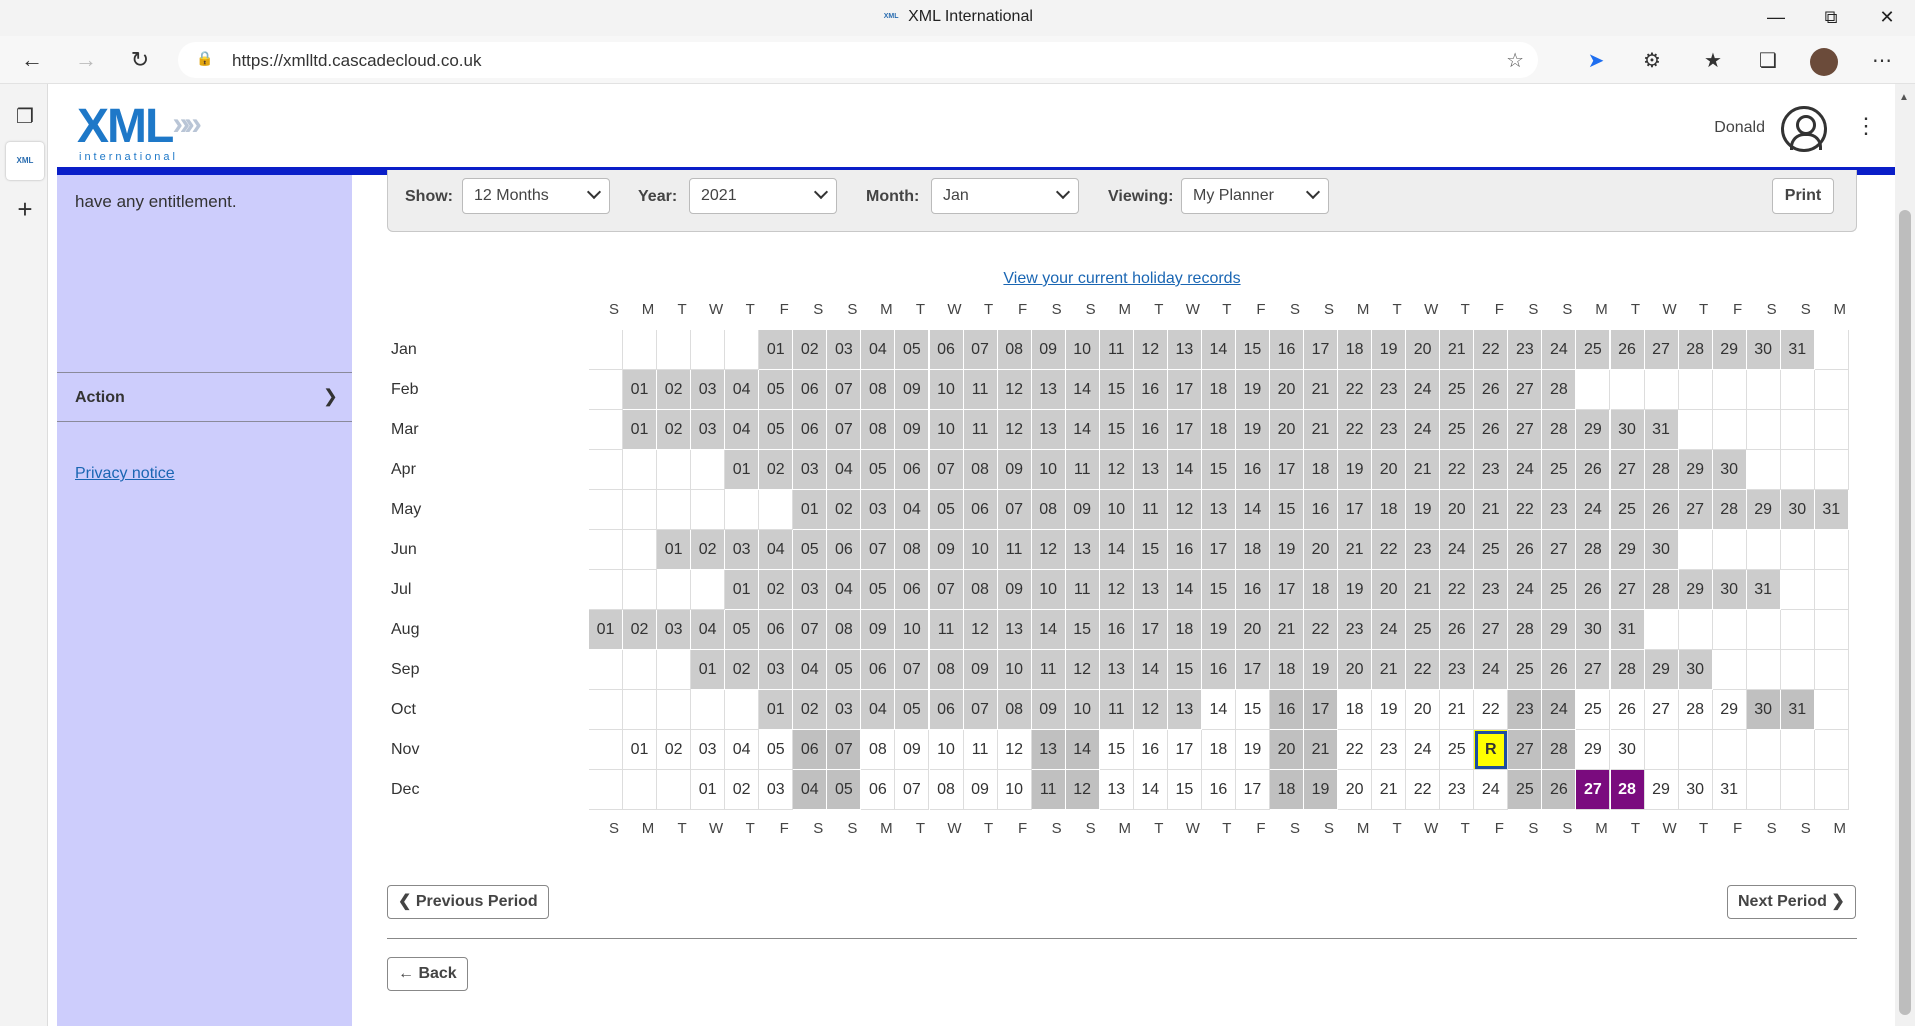  I want to click on day-cell: 31, so click(1797, 710).